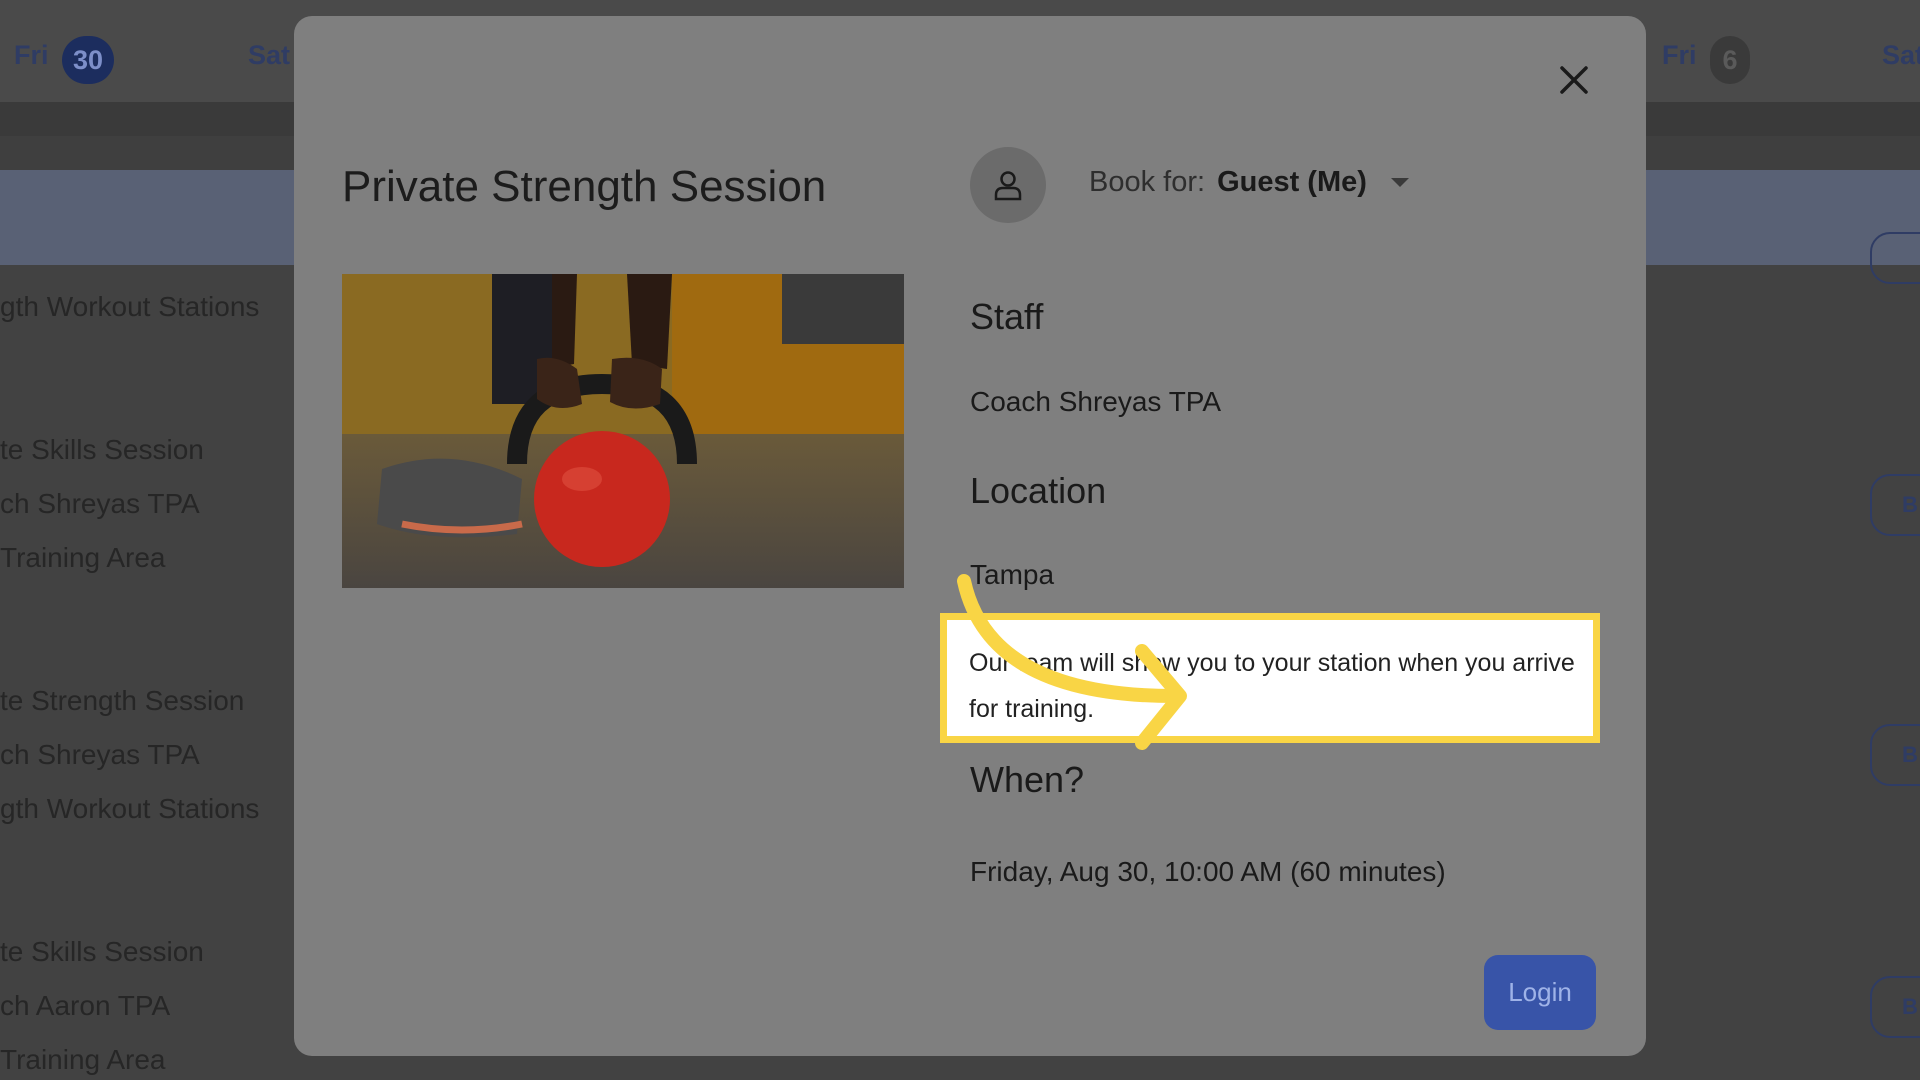 Image resolution: width=1920 pixels, height=1080 pixels. What do you see at coordinates (1147, 182) in the screenshot?
I see `book-for-label: Book for:` at bounding box center [1147, 182].